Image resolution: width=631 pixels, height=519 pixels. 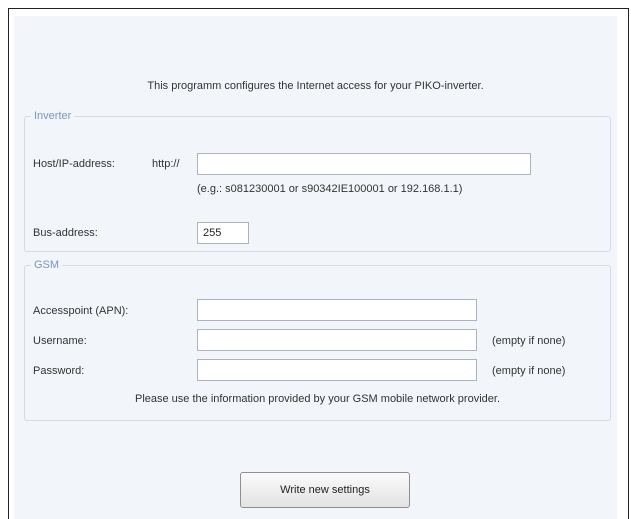 What do you see at coordinates (166, 164) in the screenshot?
I see `http-prefix: http://` at bounding box center [166, 164].